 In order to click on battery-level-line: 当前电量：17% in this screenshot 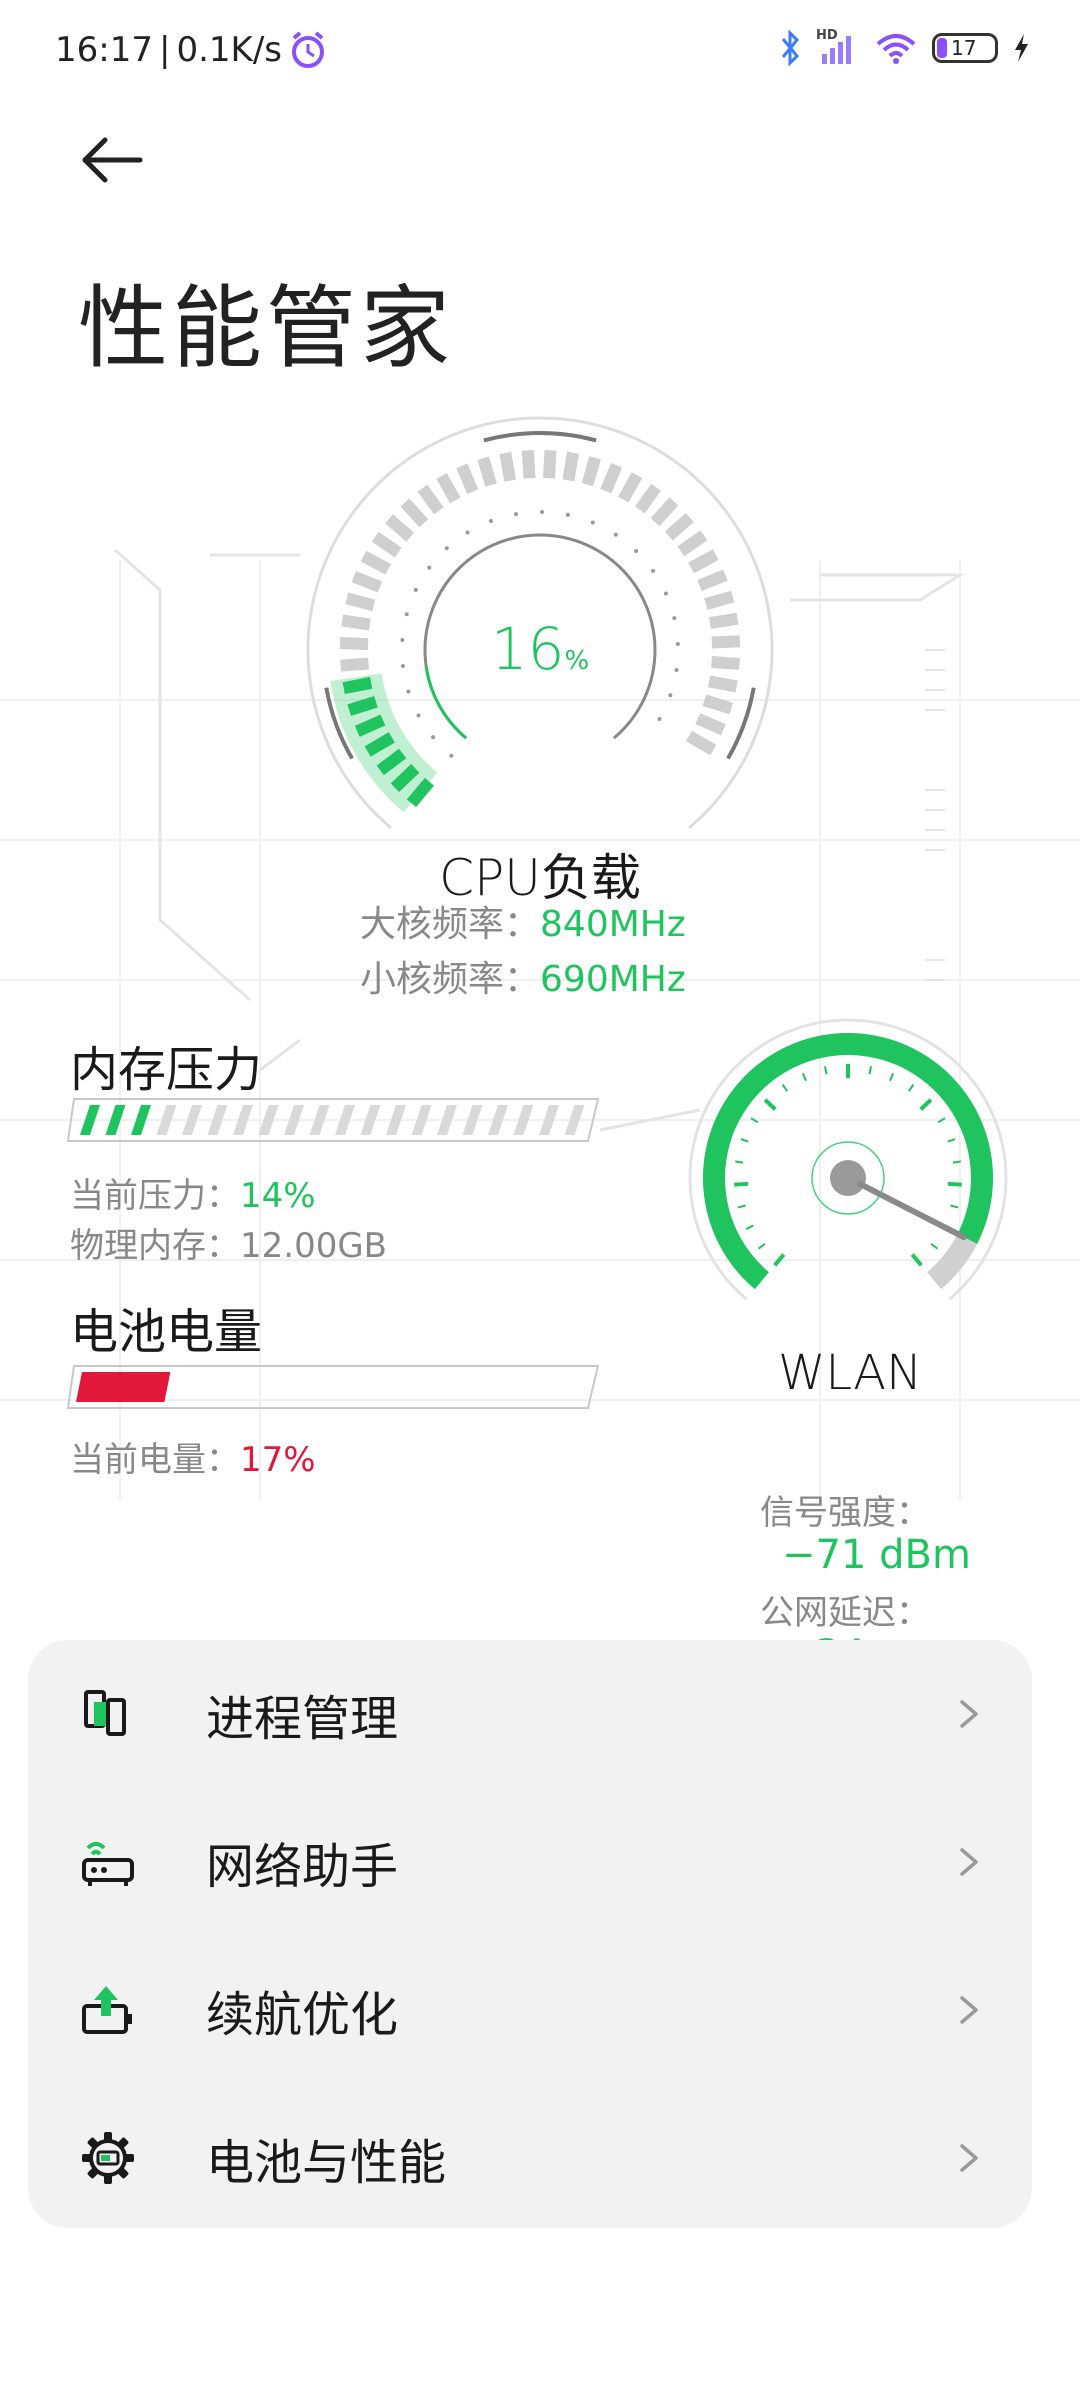, I will do `click(193, 1456)`.